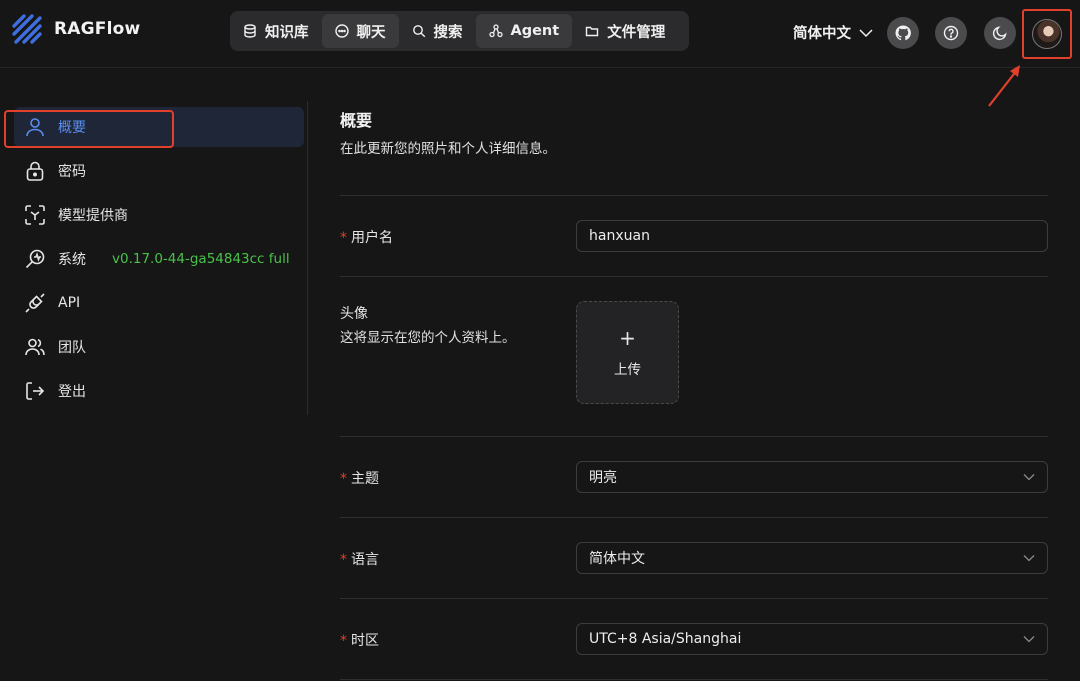 This screenshot has width=1080, height=681. What do you see at coordinates (592, 31) in the screenshot?
I see `folder-icon` at bounding box center [592, 31].